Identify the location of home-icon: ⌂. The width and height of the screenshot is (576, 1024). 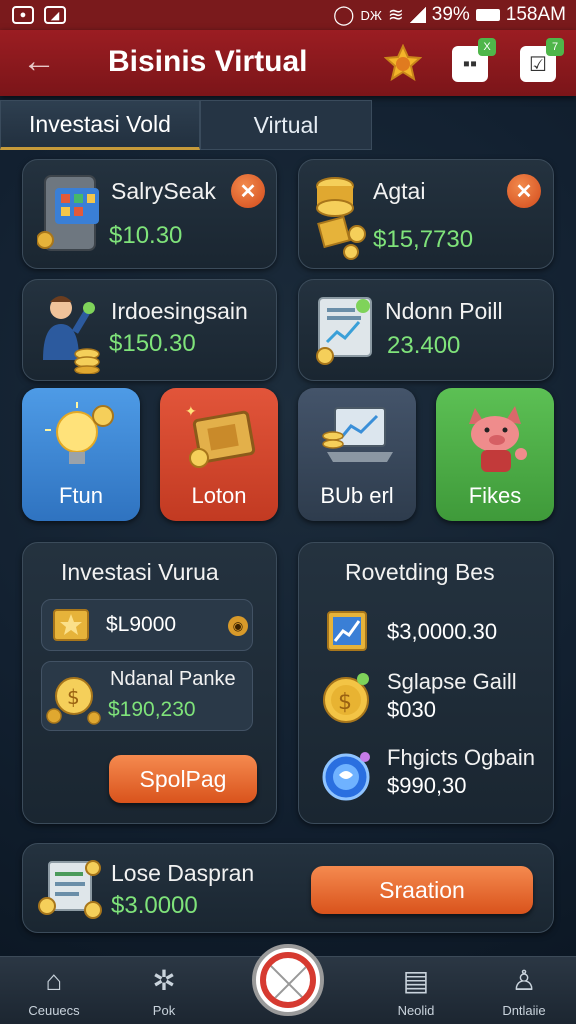
(54, 980).